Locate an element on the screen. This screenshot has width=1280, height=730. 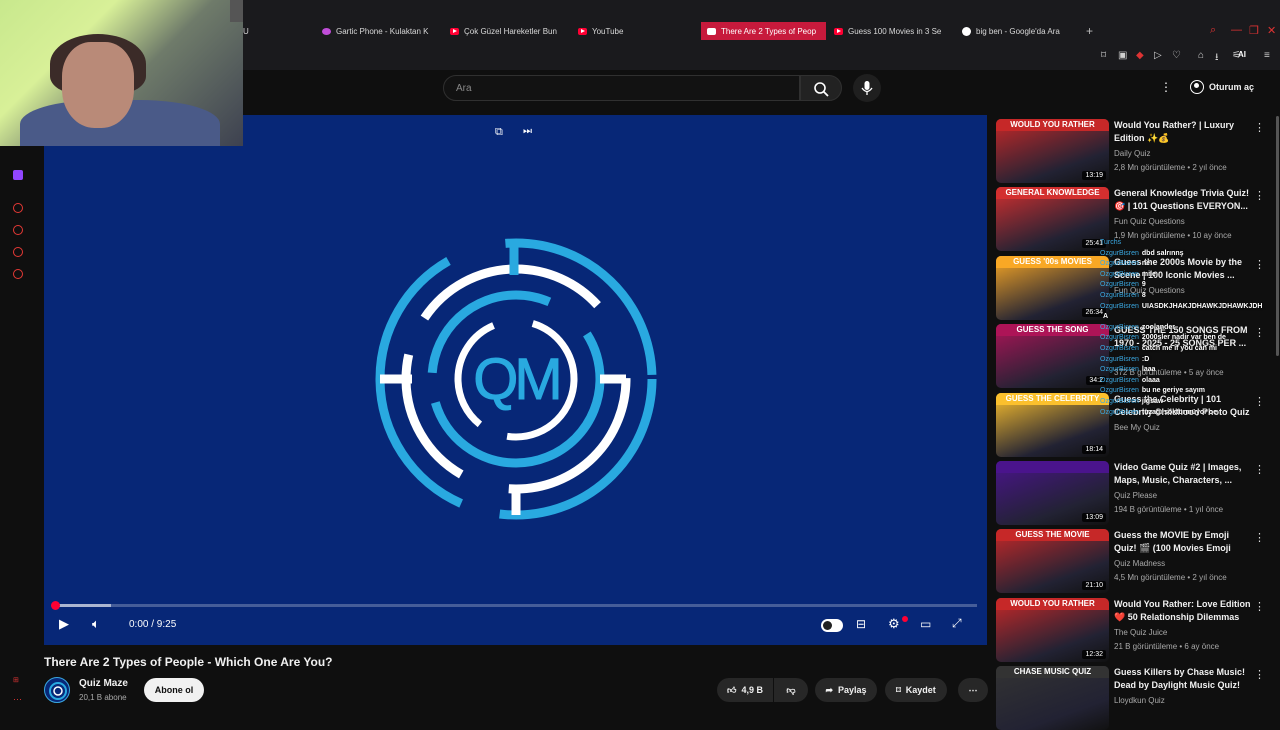
more-actions-button: ⋯ is located at coordinates (973, 690).